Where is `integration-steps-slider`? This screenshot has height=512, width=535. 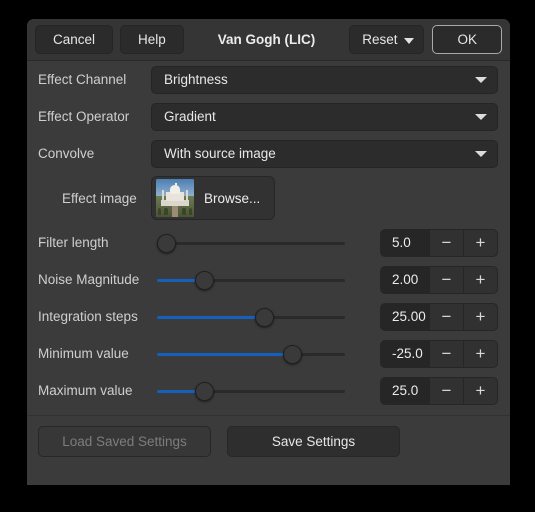 integration-steps-slider is located at coordinates (251, 317).